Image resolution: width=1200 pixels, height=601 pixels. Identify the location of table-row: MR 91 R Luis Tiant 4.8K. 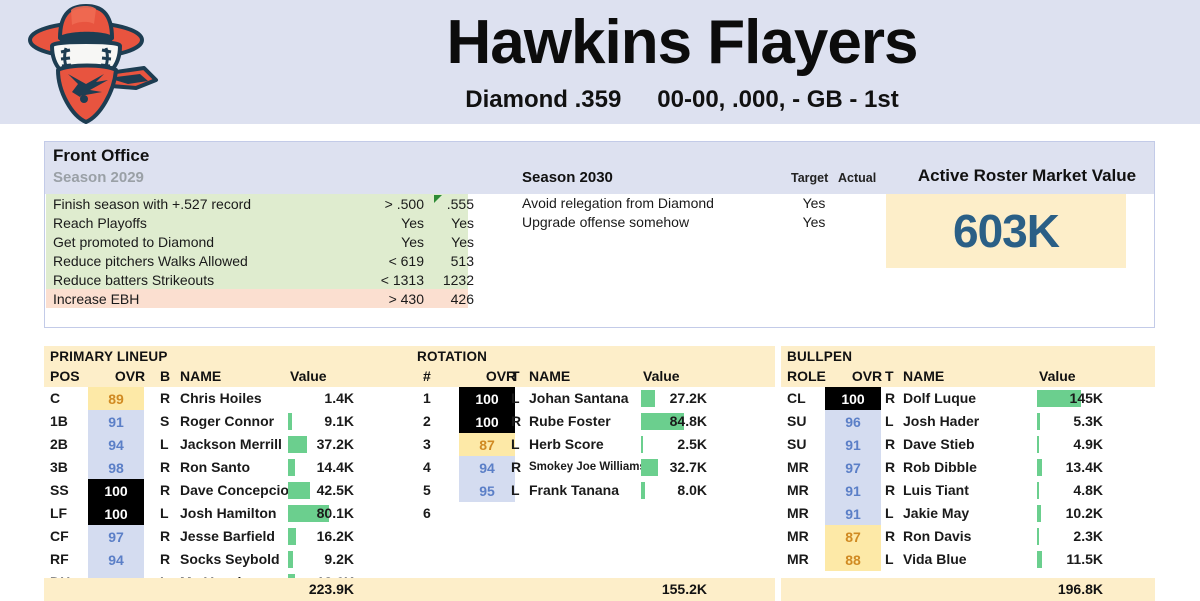
(968, 490).